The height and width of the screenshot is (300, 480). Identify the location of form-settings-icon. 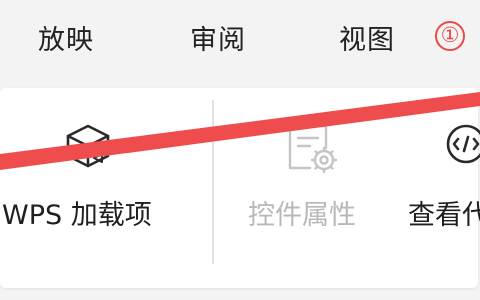
(312, 149).